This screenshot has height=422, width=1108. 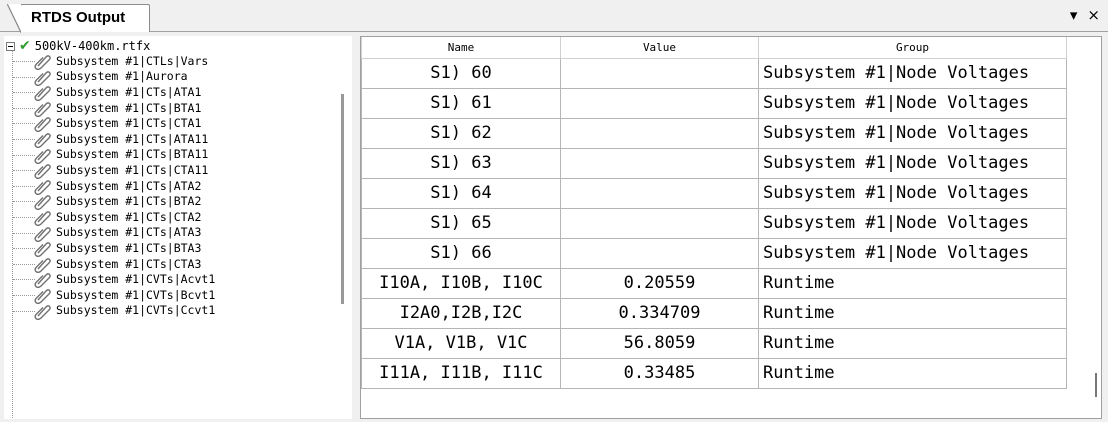 I want to click on tree-root-label: 500kV-400km.rtfx, so click(x=92, y=46).